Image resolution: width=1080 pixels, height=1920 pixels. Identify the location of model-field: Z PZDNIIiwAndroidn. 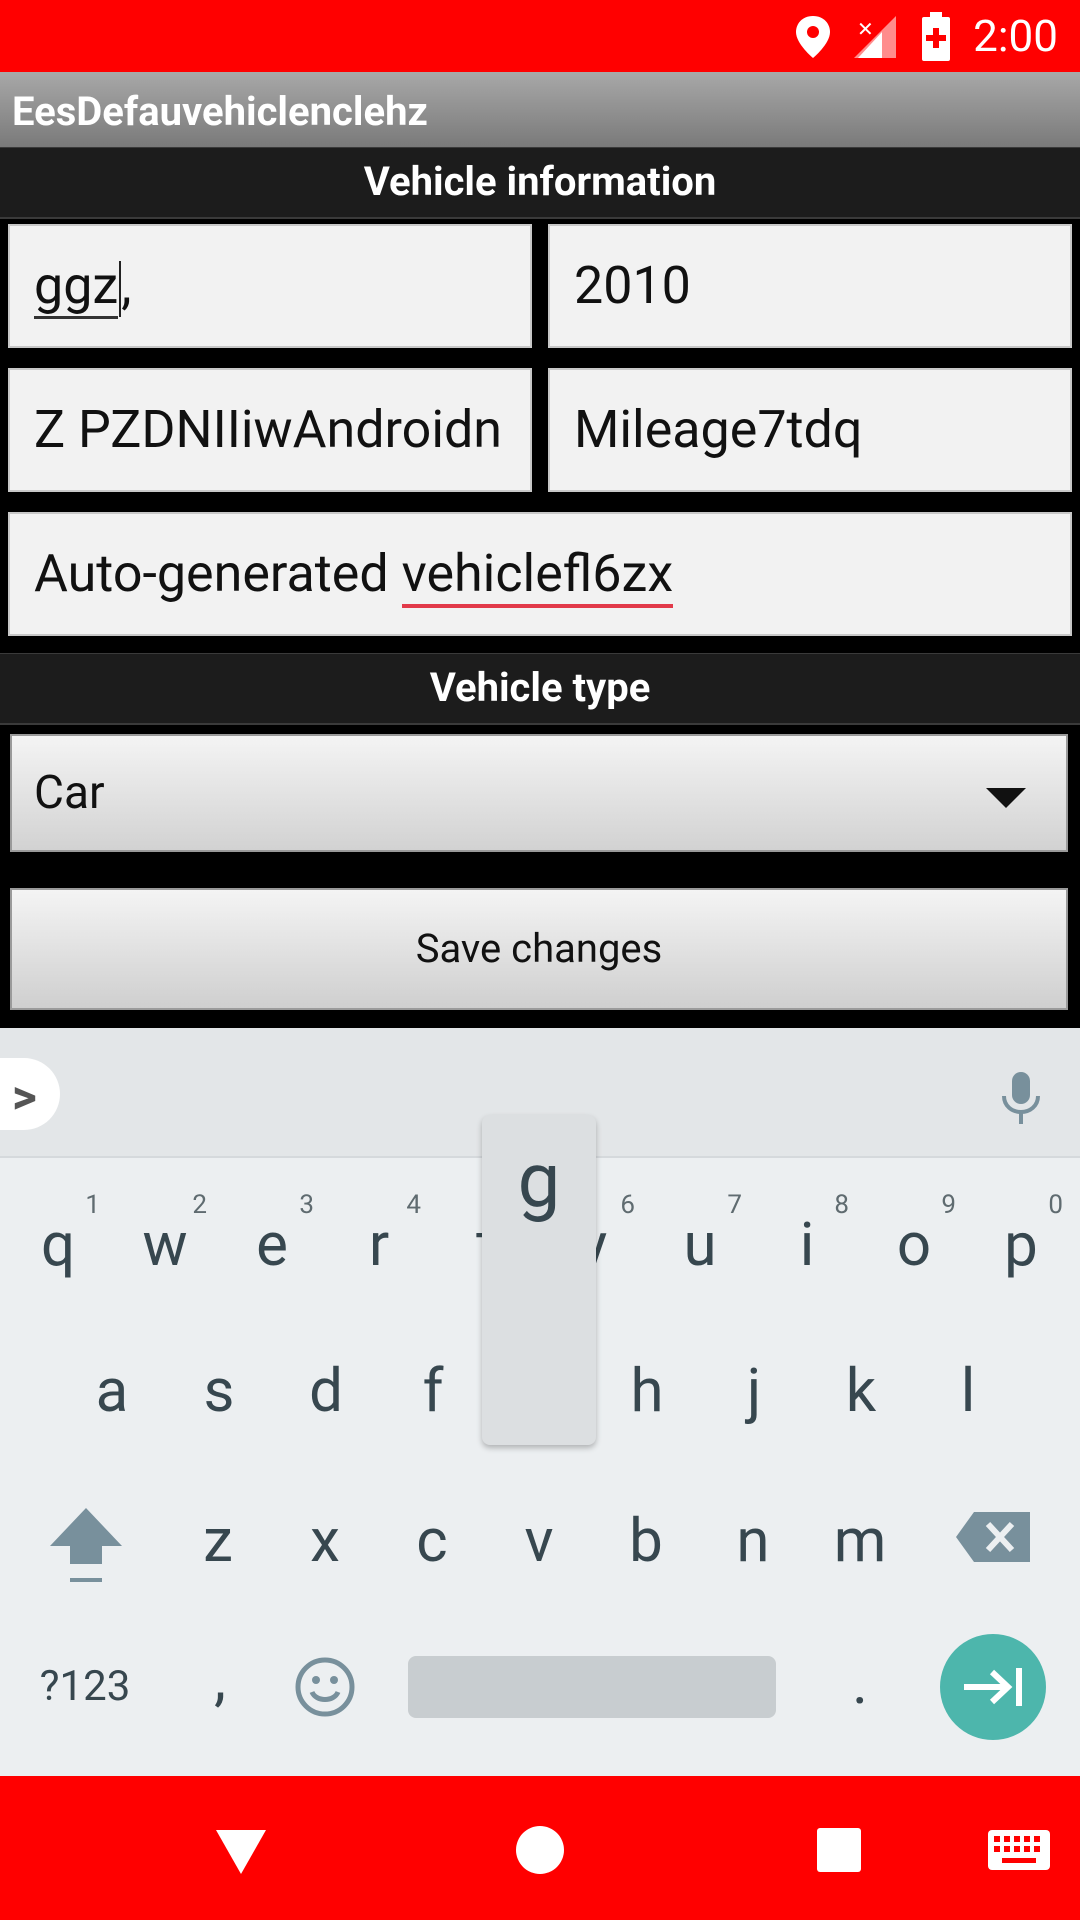
(270, 430).